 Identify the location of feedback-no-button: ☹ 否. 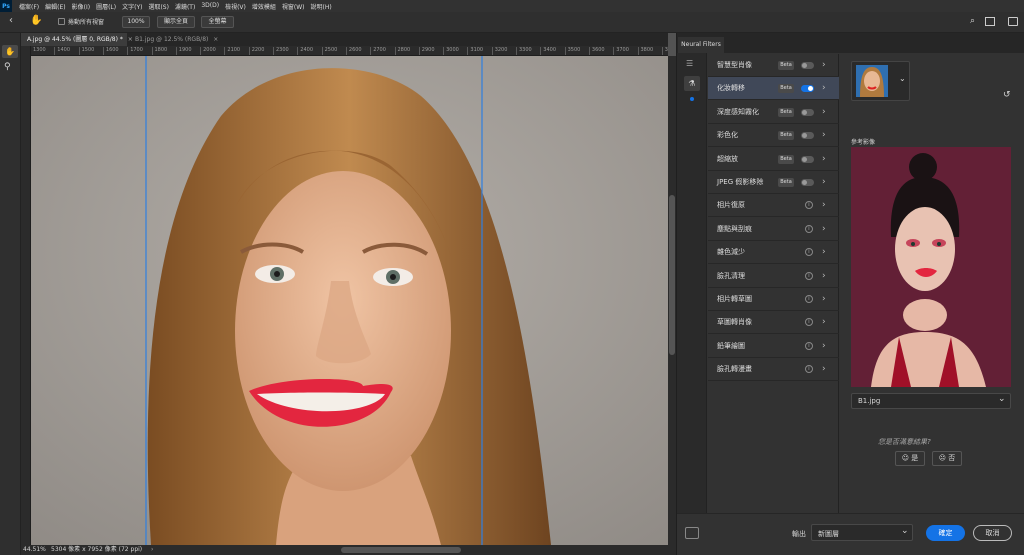
(947, 458).